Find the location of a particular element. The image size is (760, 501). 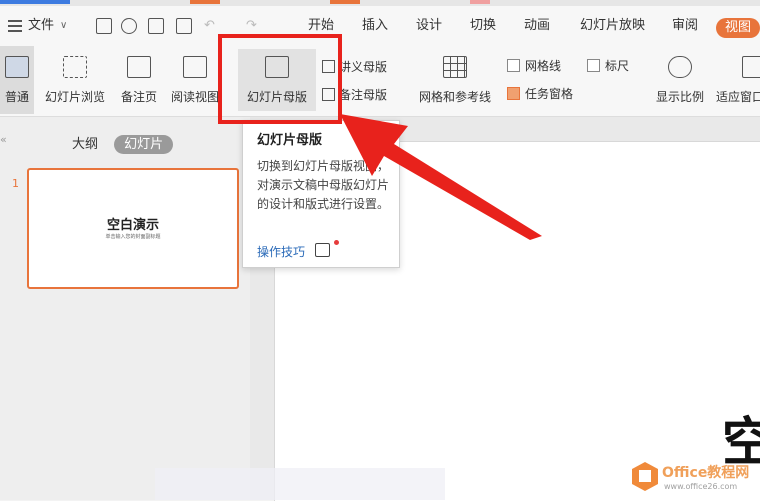

menu-hamburger-icon is located at coordinates (15, 26).